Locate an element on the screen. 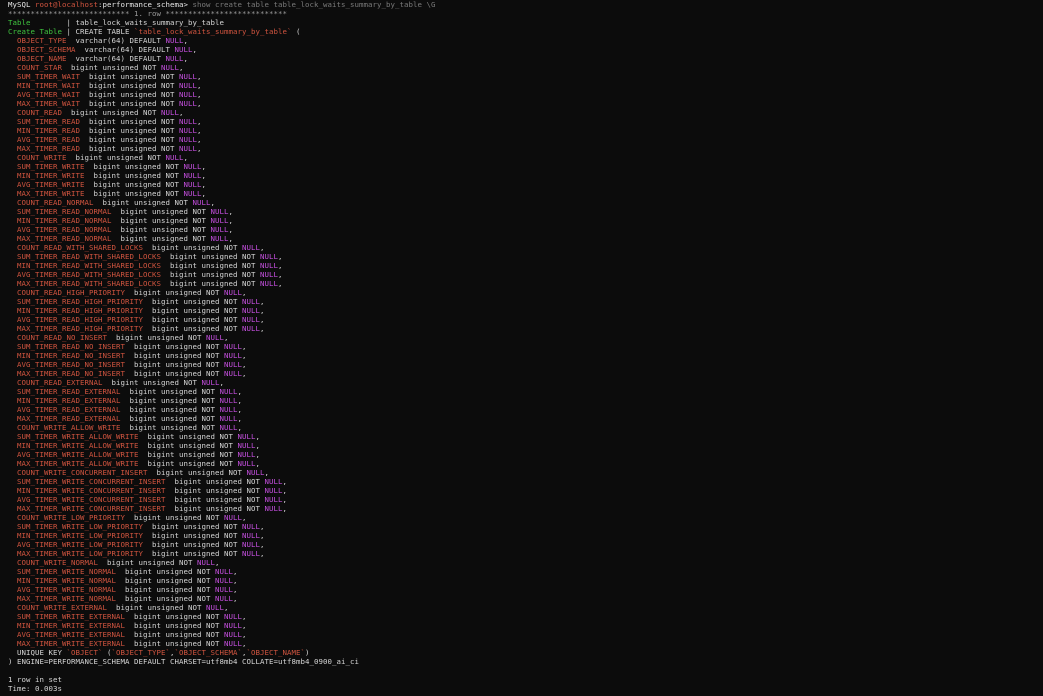 The image size is (1043, 696). column-name: SUM_TIMER_WRITE_LOW_PRIORITY is located at coordinates (80, 526).